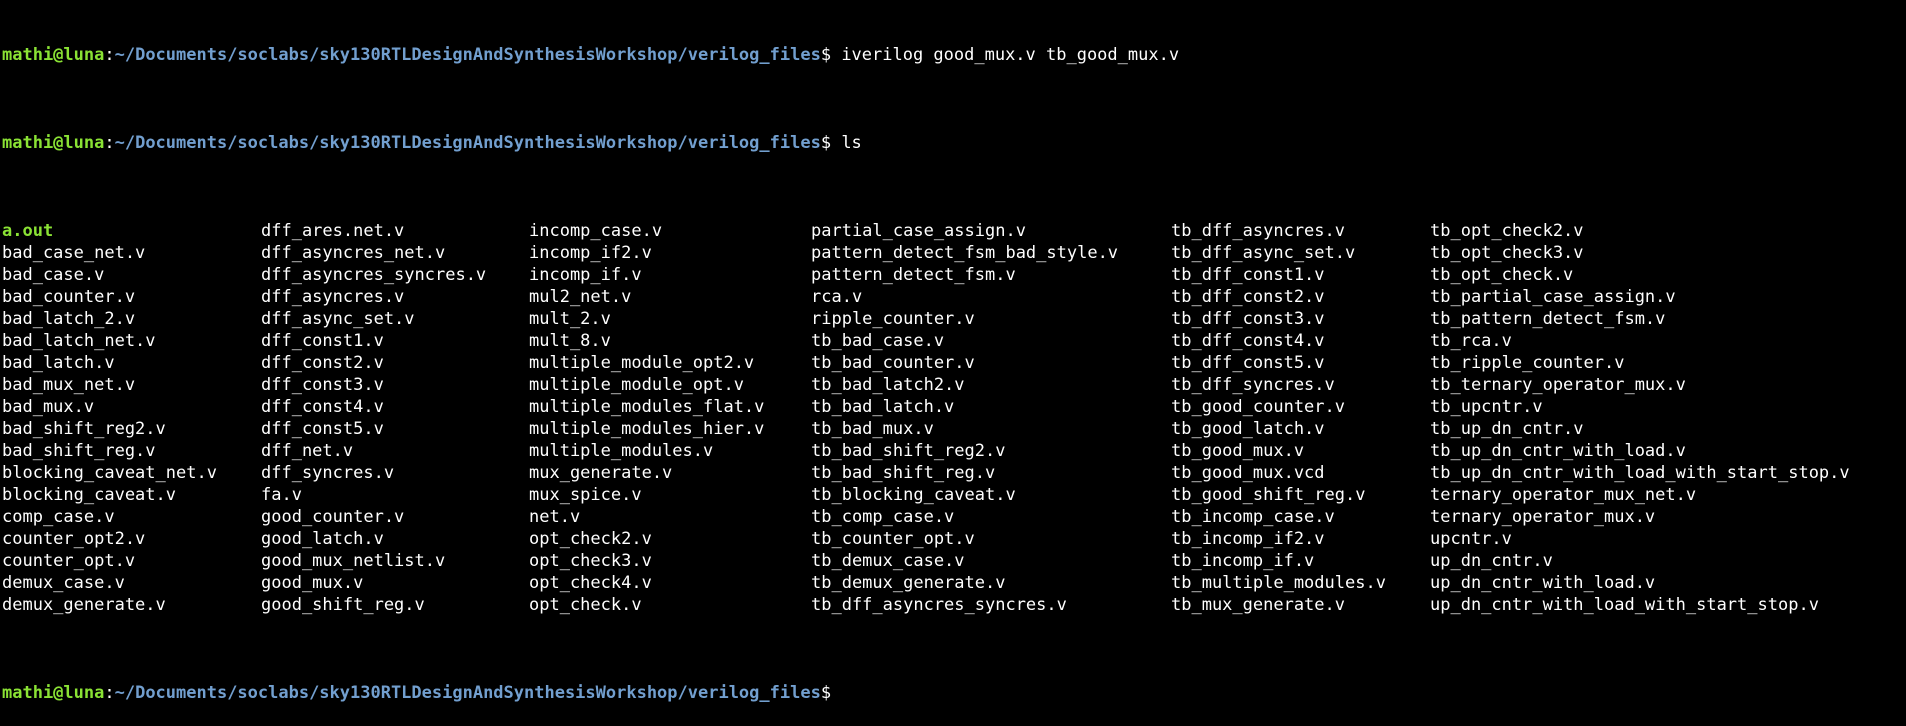 The height and width of the screenshot is (726, 1906). What do you see at coordinates (939, 605) in the screenshot?
I see `ls-file-entry: tb_dff_asyncres_syncres.v` at bounding box center [939, 605].